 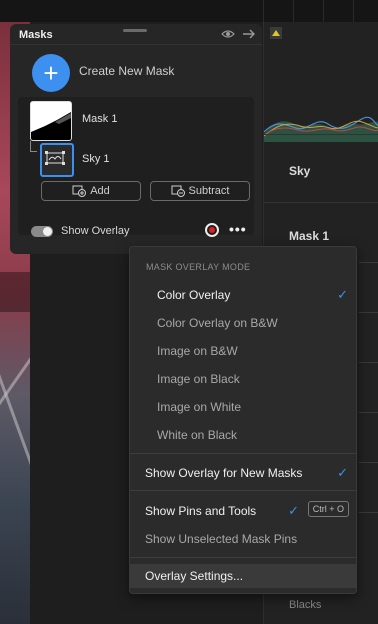 What do you see at coordinates (199, 407) in the screenshot?
I see `menu-item-label: Image on White` at bounding box center [199, 407].